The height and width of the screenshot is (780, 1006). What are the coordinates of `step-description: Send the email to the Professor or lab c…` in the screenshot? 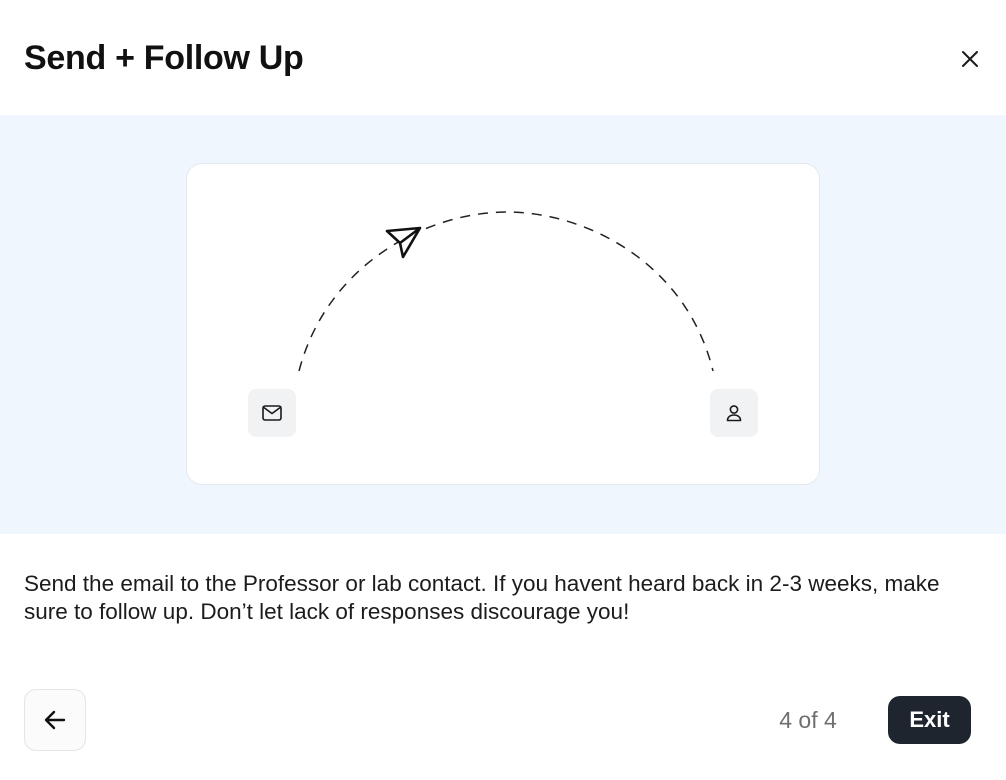 It's located at (482, 597).